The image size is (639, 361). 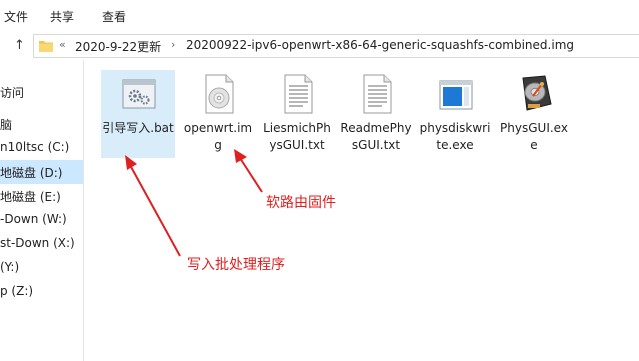 I want to click on annotation-batch: 写入批处理程序, so click(x=236, y=265).